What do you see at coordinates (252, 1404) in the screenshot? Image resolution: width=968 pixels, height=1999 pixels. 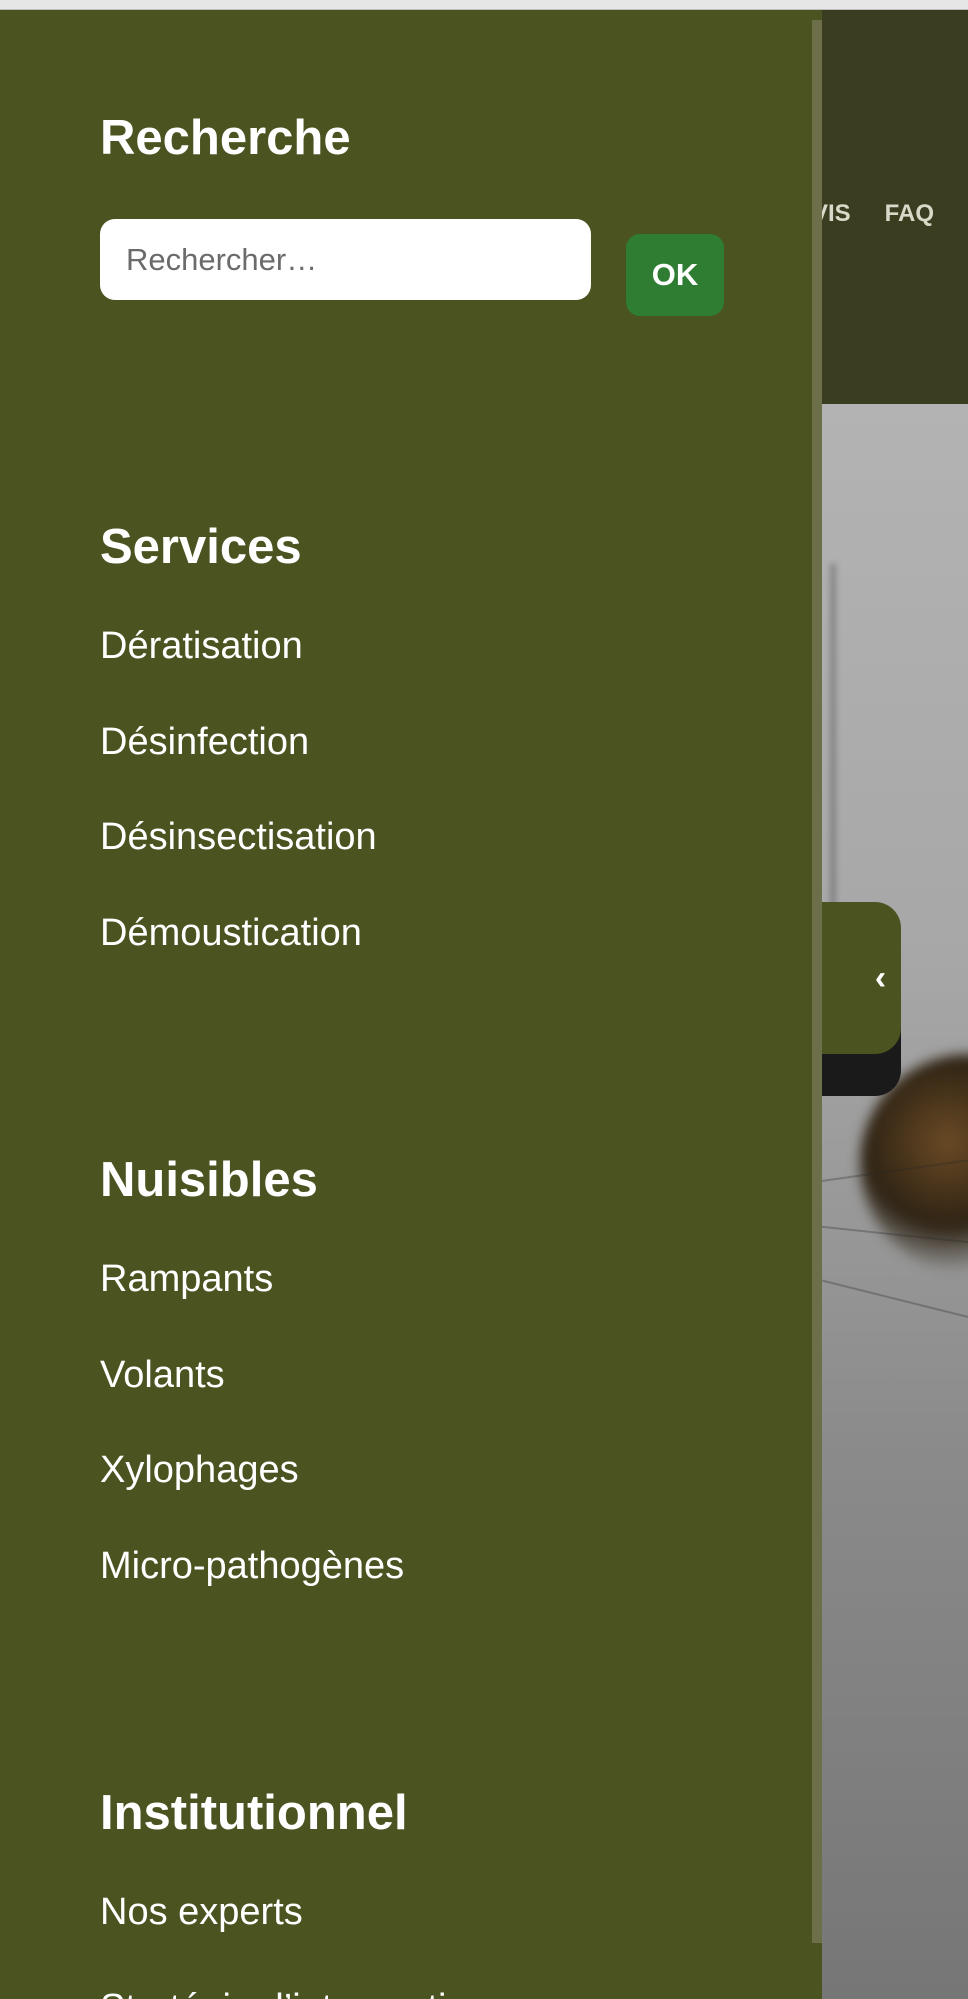 I see `menu-item-volants: Volants` at bounding box center [252, 1404].